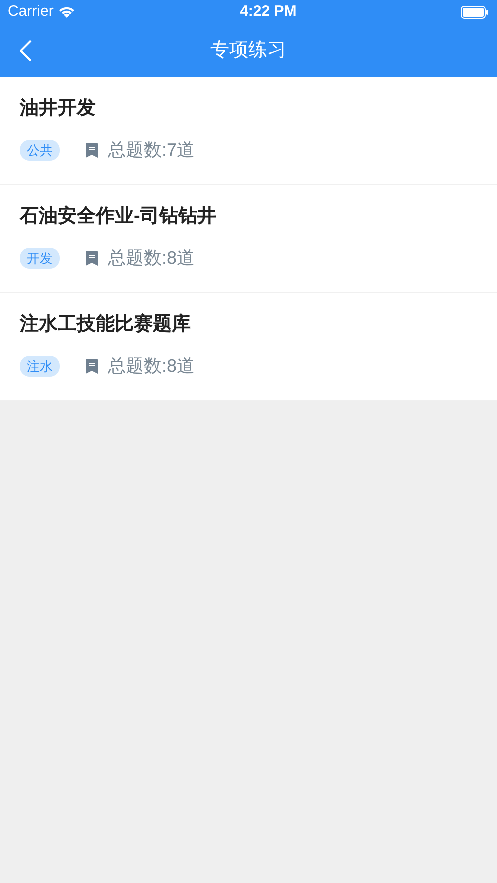  I want to click on item-title: 油井开发, so click(58, 109).